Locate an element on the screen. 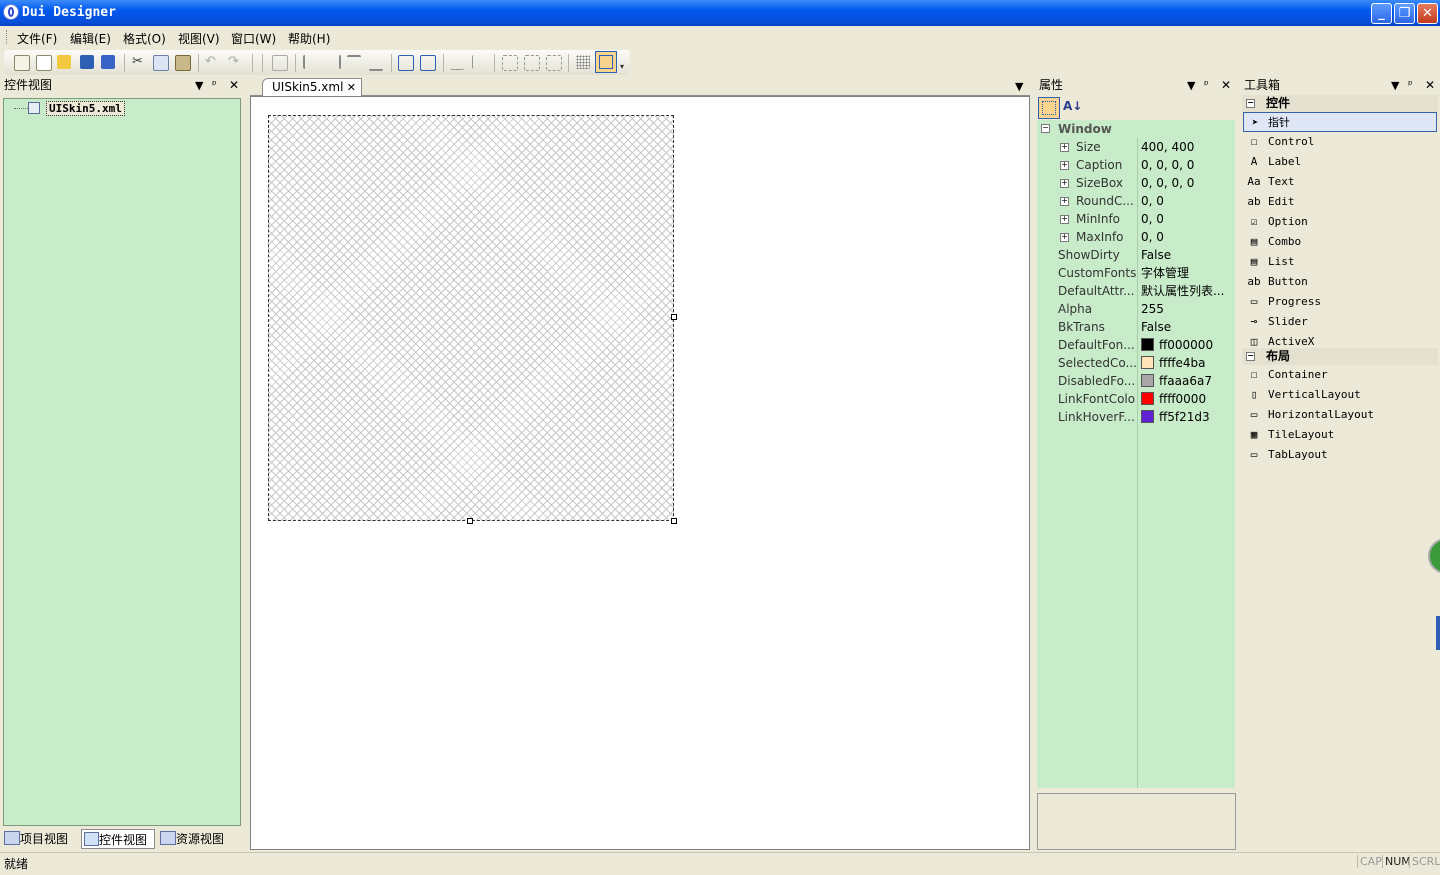 Image resolution: width=1440 pixels, height=875 pixels. toolbox-item-指针: ➤ 指针 is located at coordinates (1340, 122).